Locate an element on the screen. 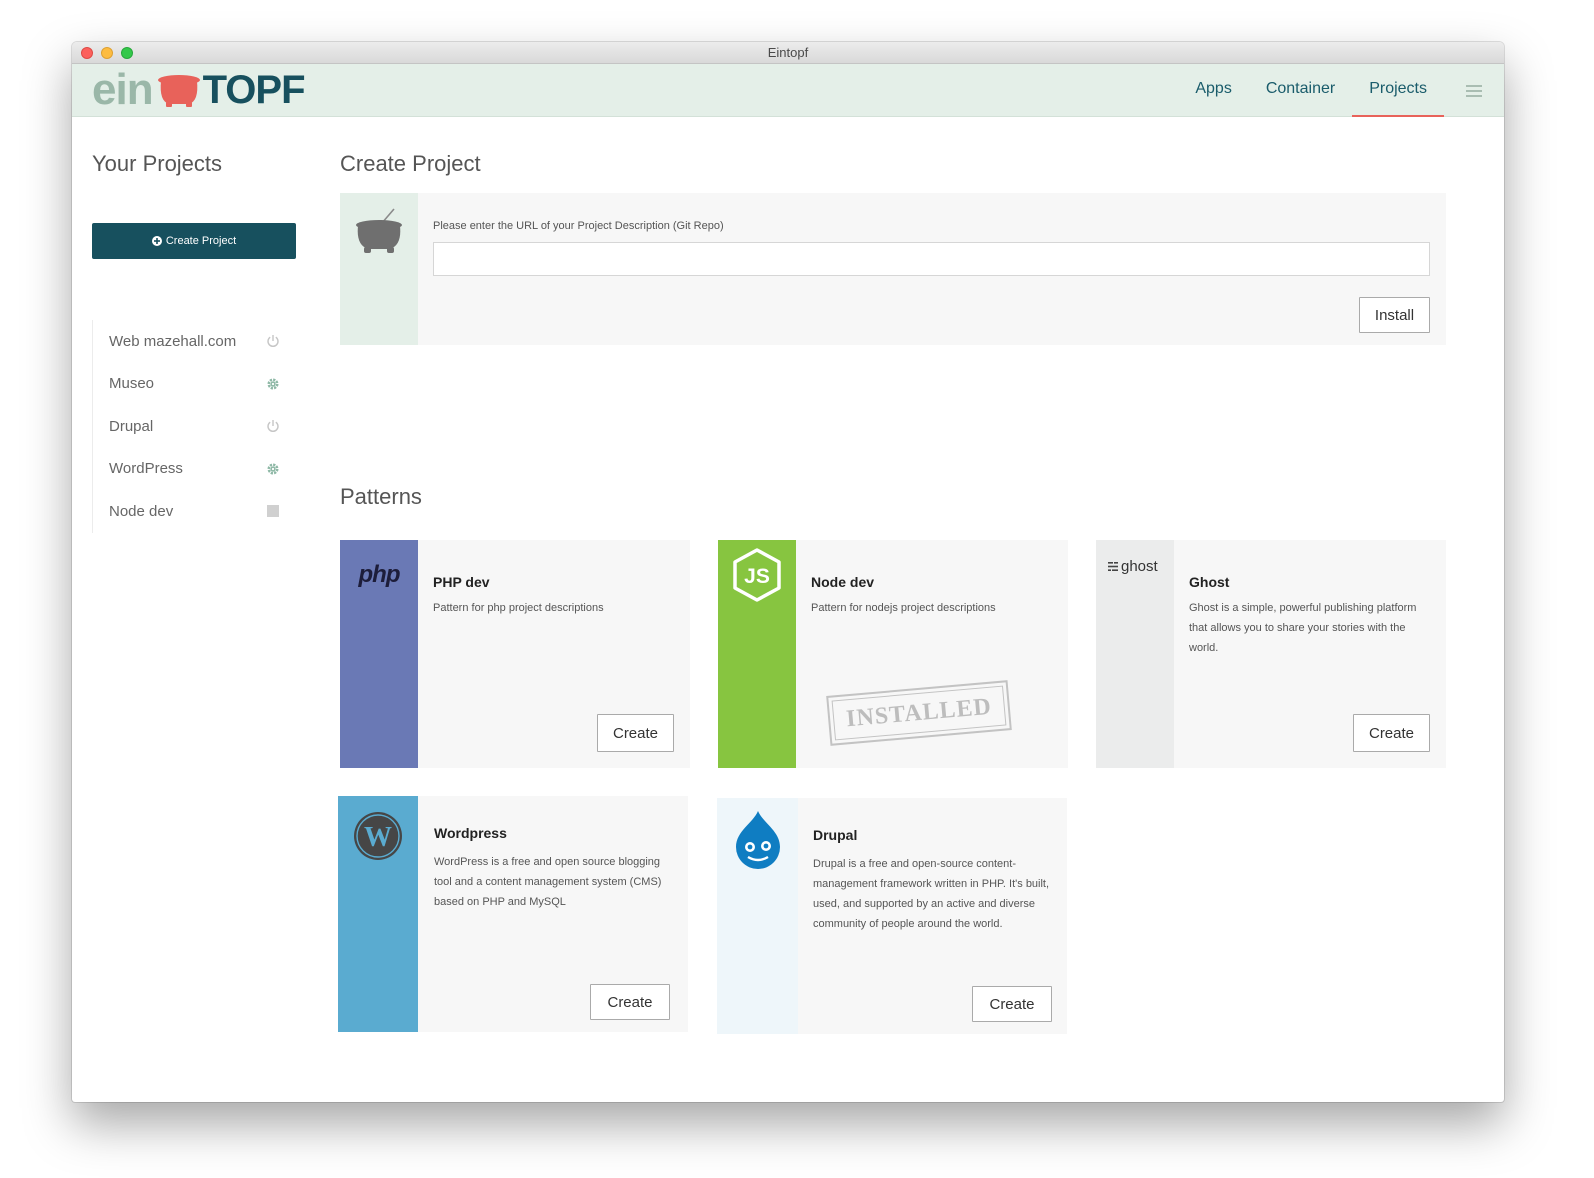 The image size is (1594, 1178). project-name: Web mazehall.com is located at coordinates (173, 341).